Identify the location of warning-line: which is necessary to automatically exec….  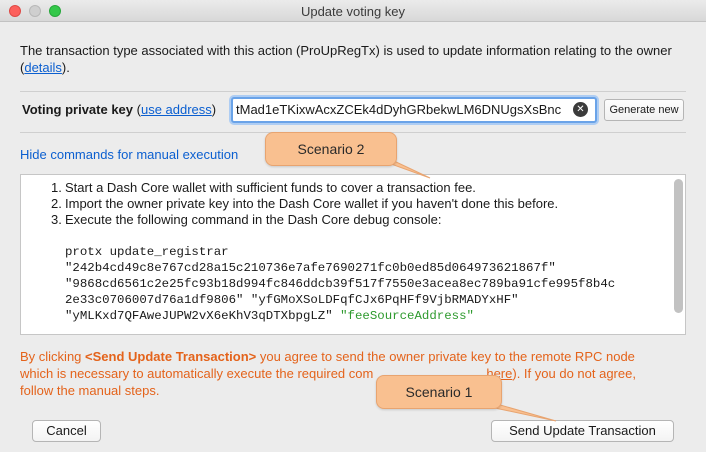
(354, 373).